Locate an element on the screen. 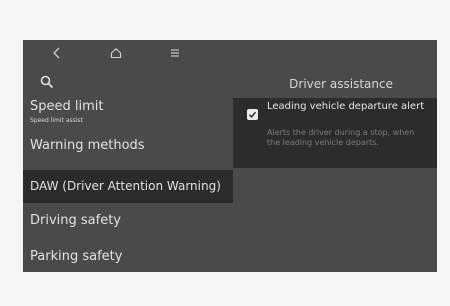  menu-item-label: Speed limit is located at coordinates (67, 106).